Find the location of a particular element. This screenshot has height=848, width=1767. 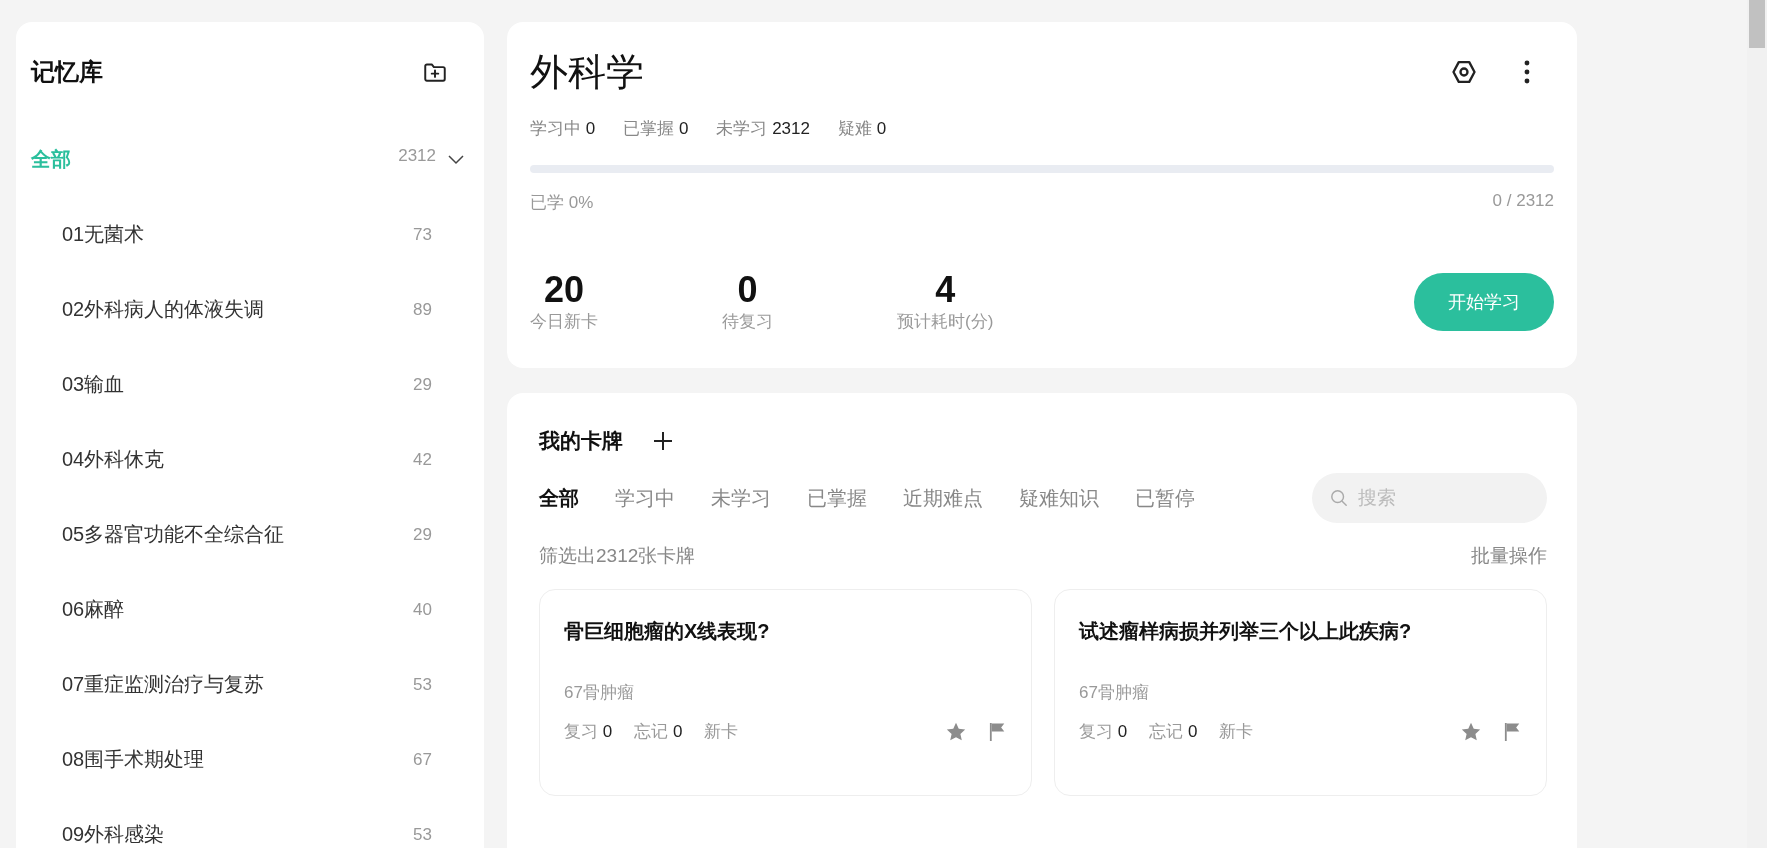

filter-result-text: 筛选出2312张卡牌 is located at coordinates (617, 556).